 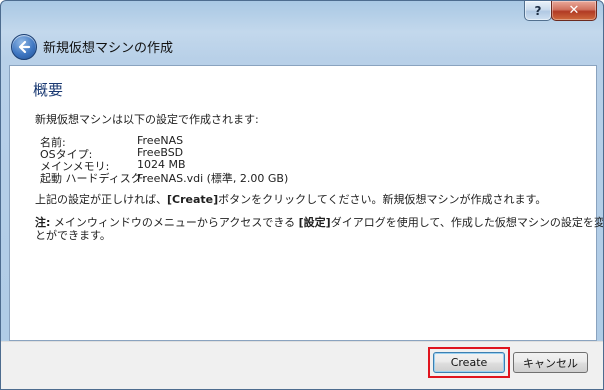 I want to click on intro-text: 新規仮想マシンは以下の設定で作成されます:, so click(x=147, y=119).